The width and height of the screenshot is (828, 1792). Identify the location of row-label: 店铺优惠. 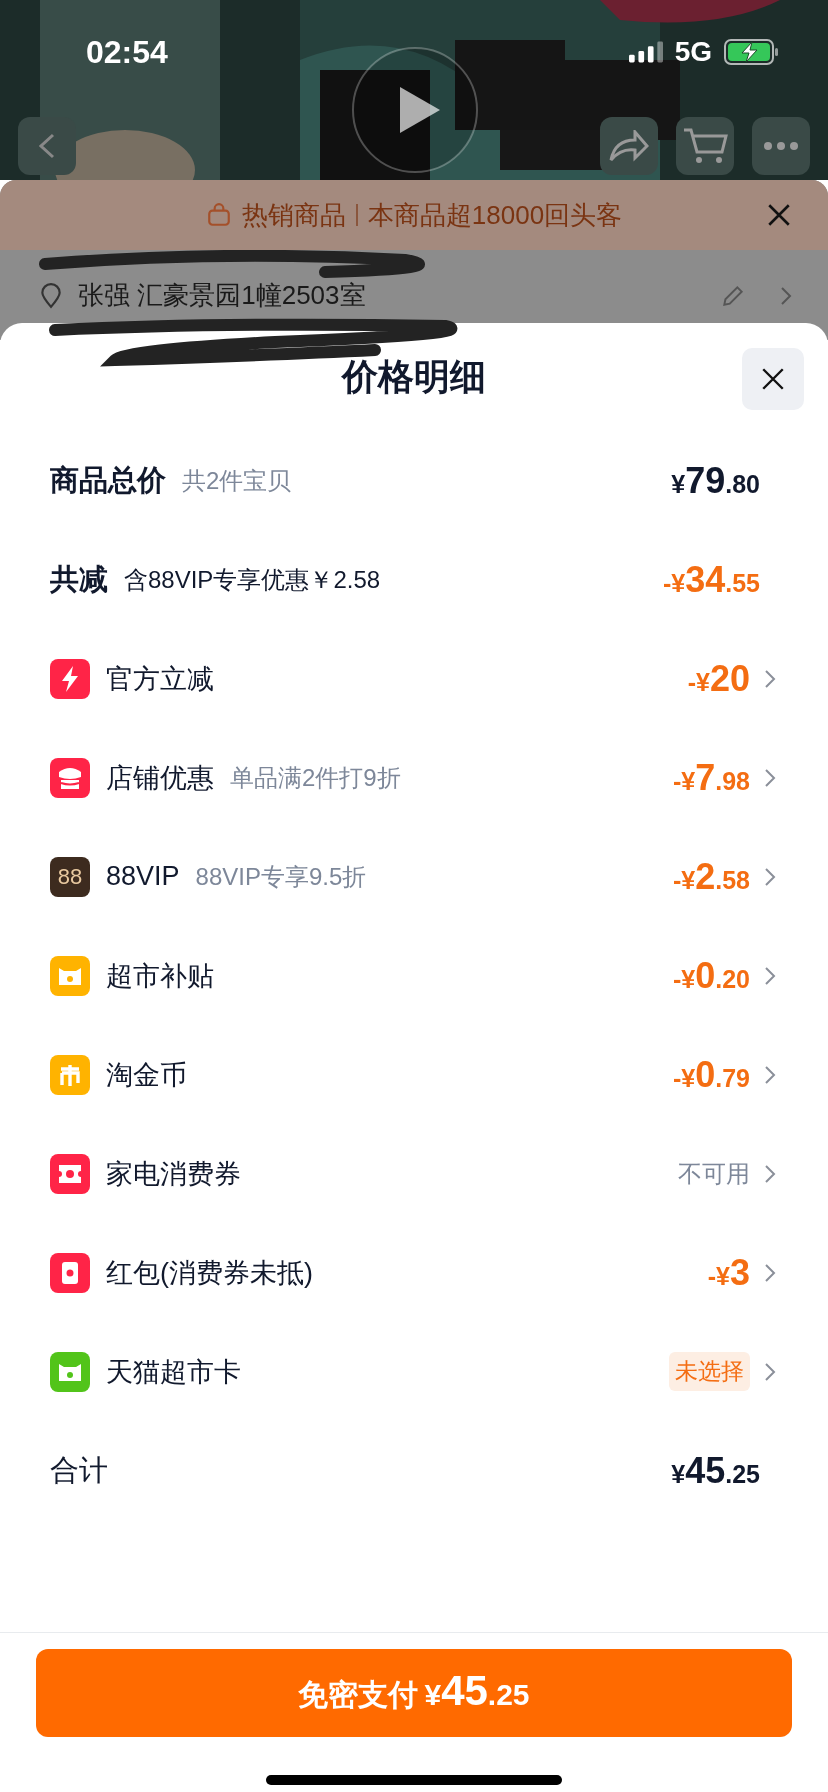
(160, 778).